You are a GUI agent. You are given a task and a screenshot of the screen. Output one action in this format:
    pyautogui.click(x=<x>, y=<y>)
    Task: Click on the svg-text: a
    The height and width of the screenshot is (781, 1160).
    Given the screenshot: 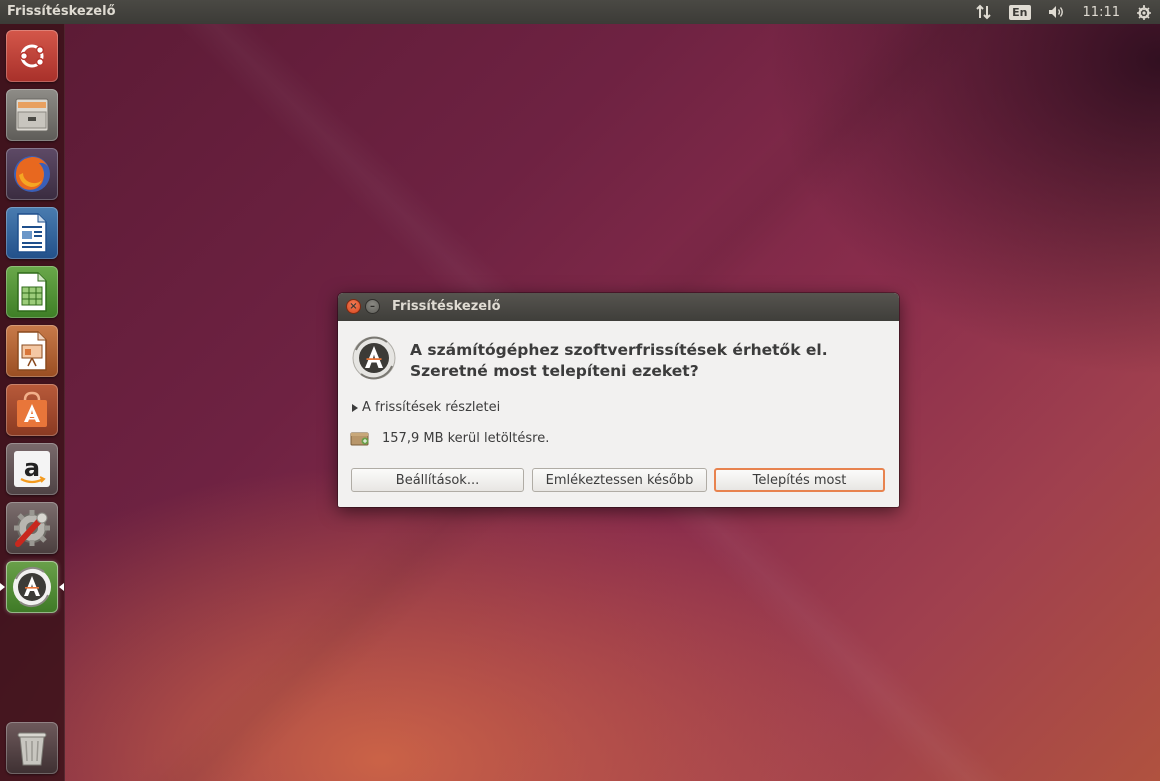 What is the action you would take?
    pyautogui.click(x=32, y=468)
    